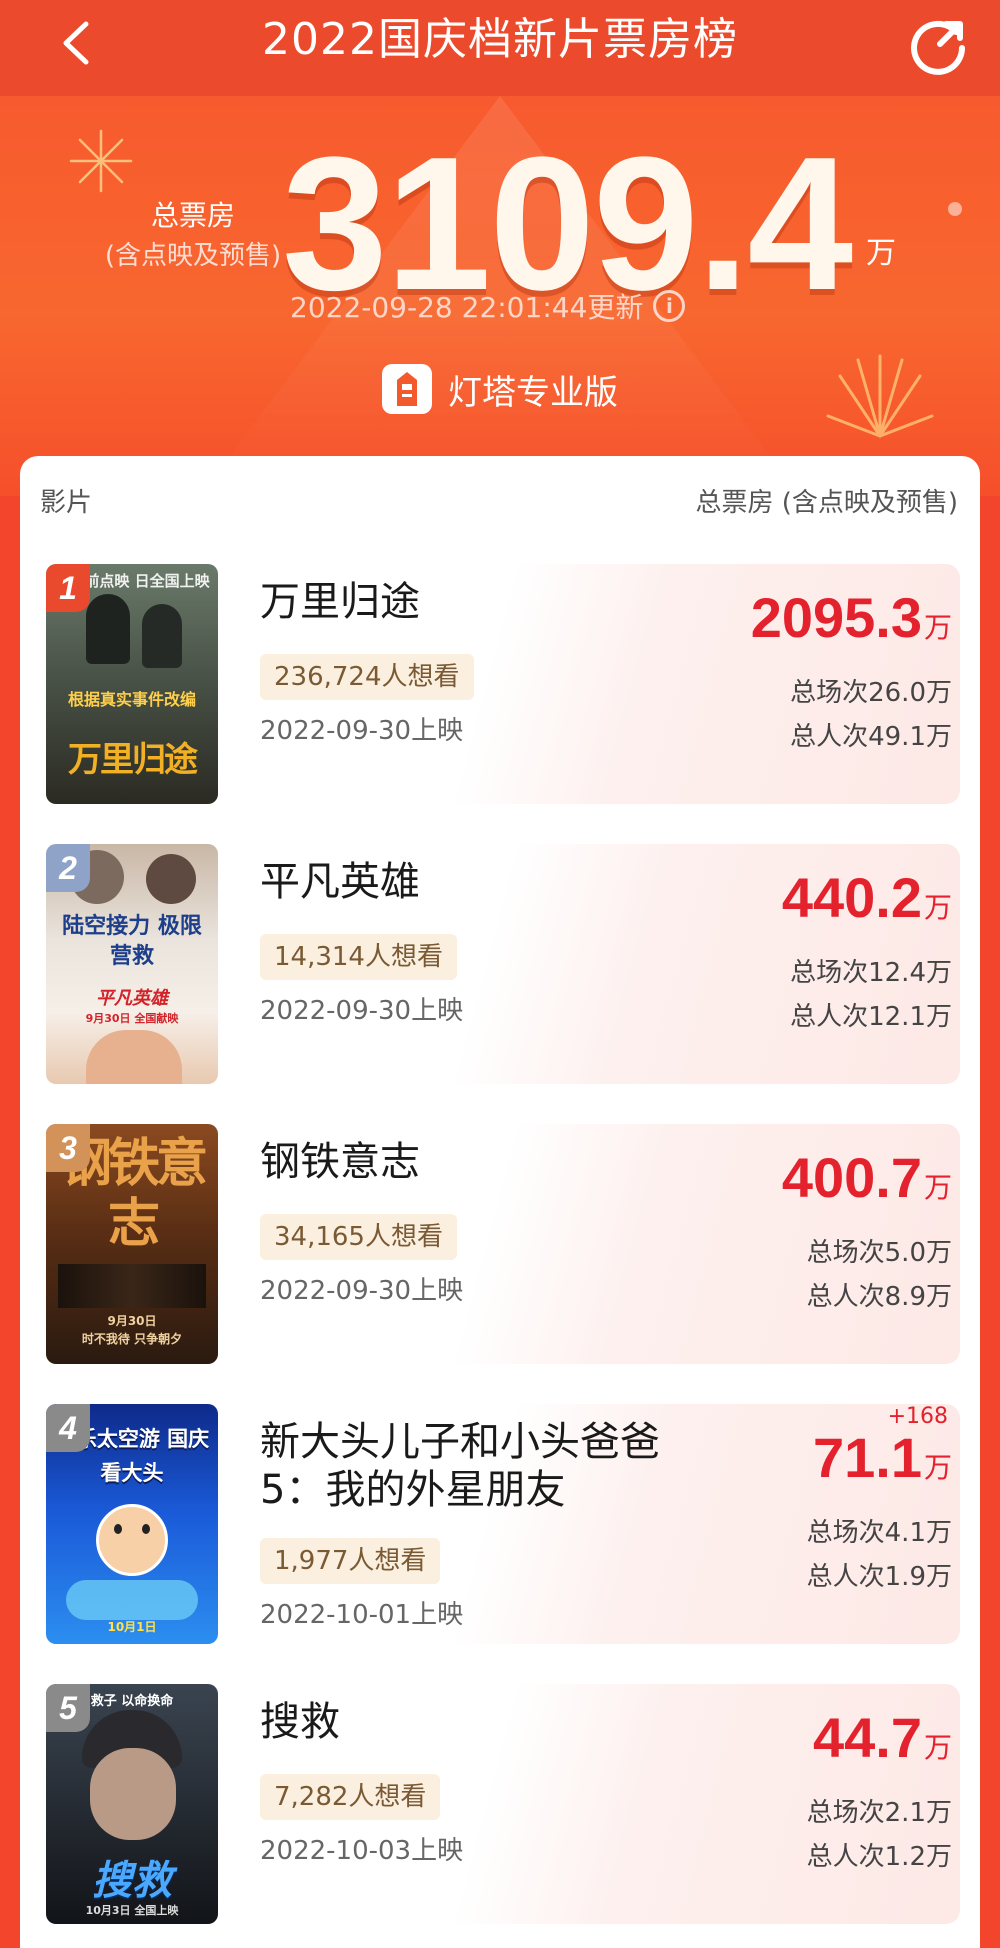  Describe the element at coordinates (938, 47) in the screenshot. I see `share-icon` at that location.